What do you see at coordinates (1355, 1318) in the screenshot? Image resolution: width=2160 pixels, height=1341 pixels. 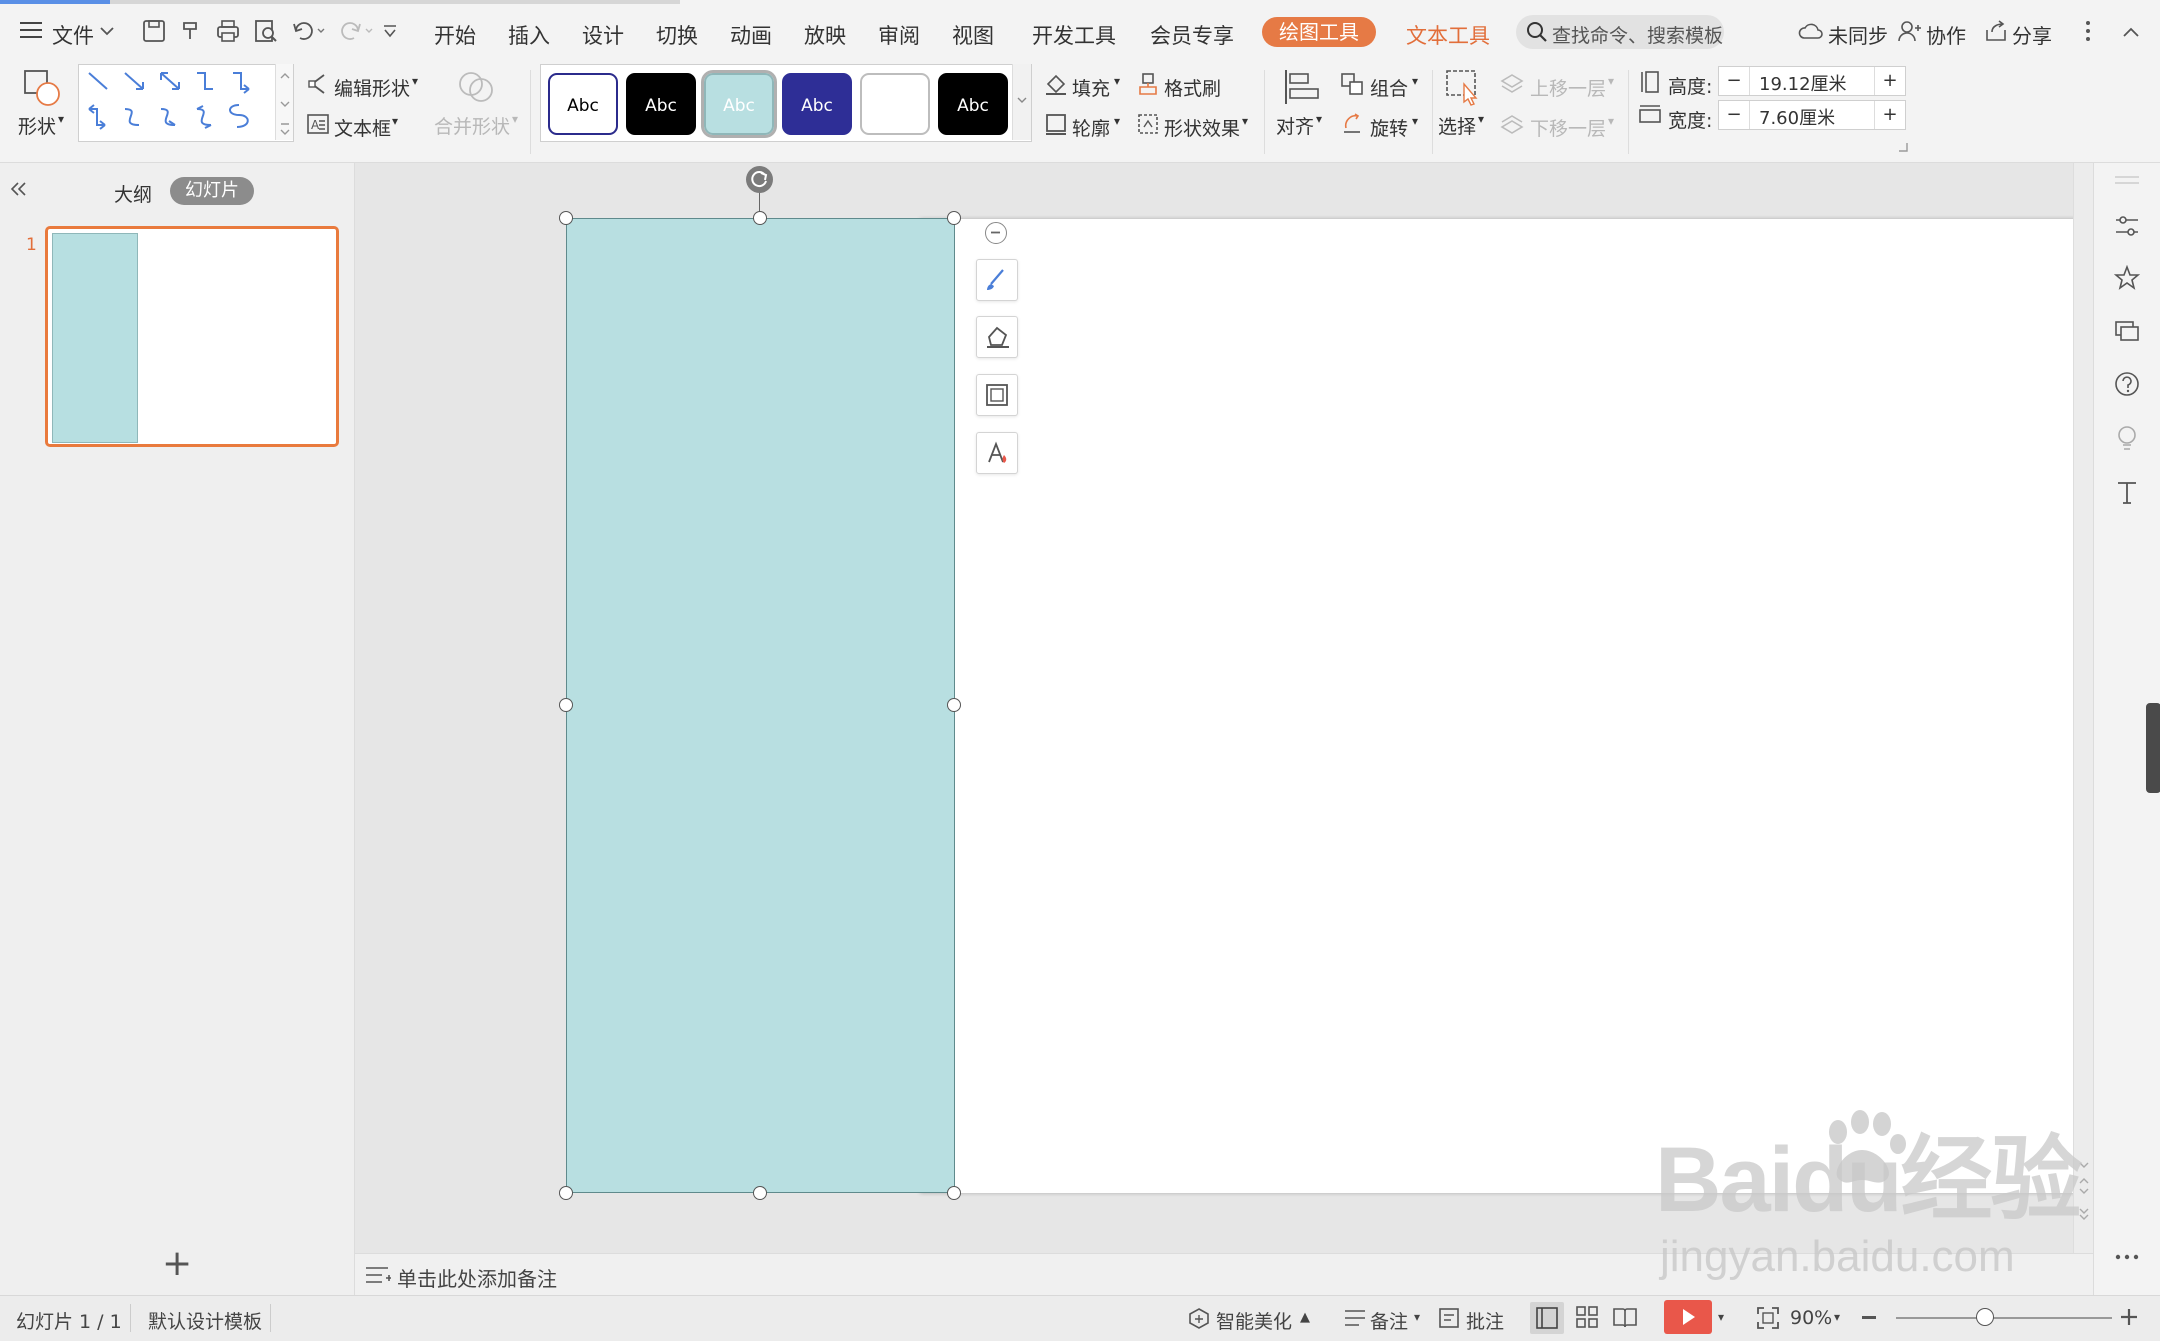 I see `notes-toggle-icon` at bounding box center [1355, 1318].